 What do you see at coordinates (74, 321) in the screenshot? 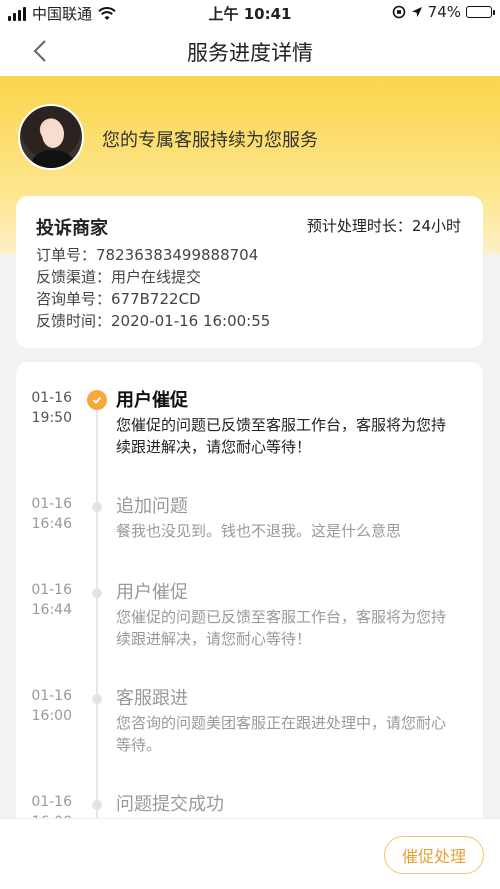
I see `feedback-time-label: 反馈时间：` at bounding box center [74, 321].